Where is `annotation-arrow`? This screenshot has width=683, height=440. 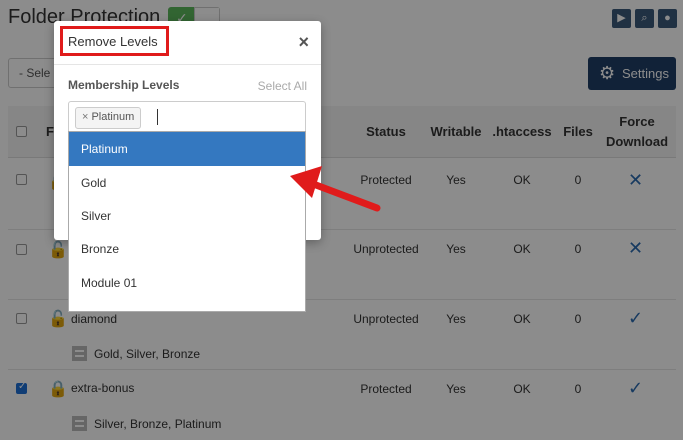
annotation-arrow is located at coordinates (335, 189).